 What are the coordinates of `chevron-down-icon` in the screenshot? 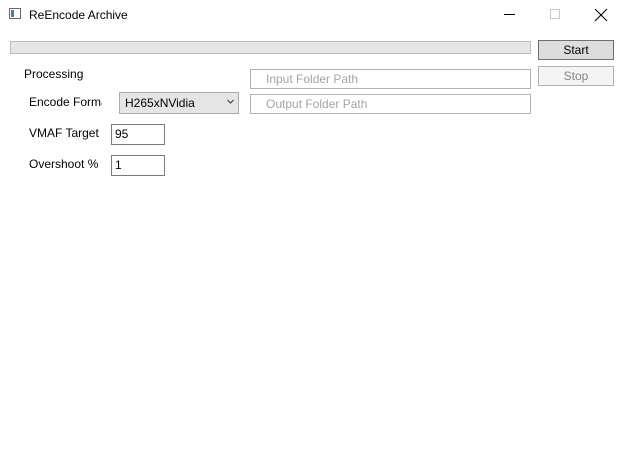 It's located at (230, 101).